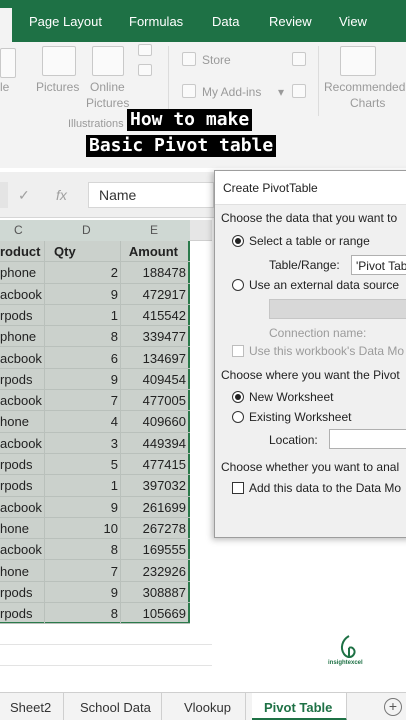 This screenshot has height=720, width=406. I want to click on column-header-e: E, so click(154, 230).